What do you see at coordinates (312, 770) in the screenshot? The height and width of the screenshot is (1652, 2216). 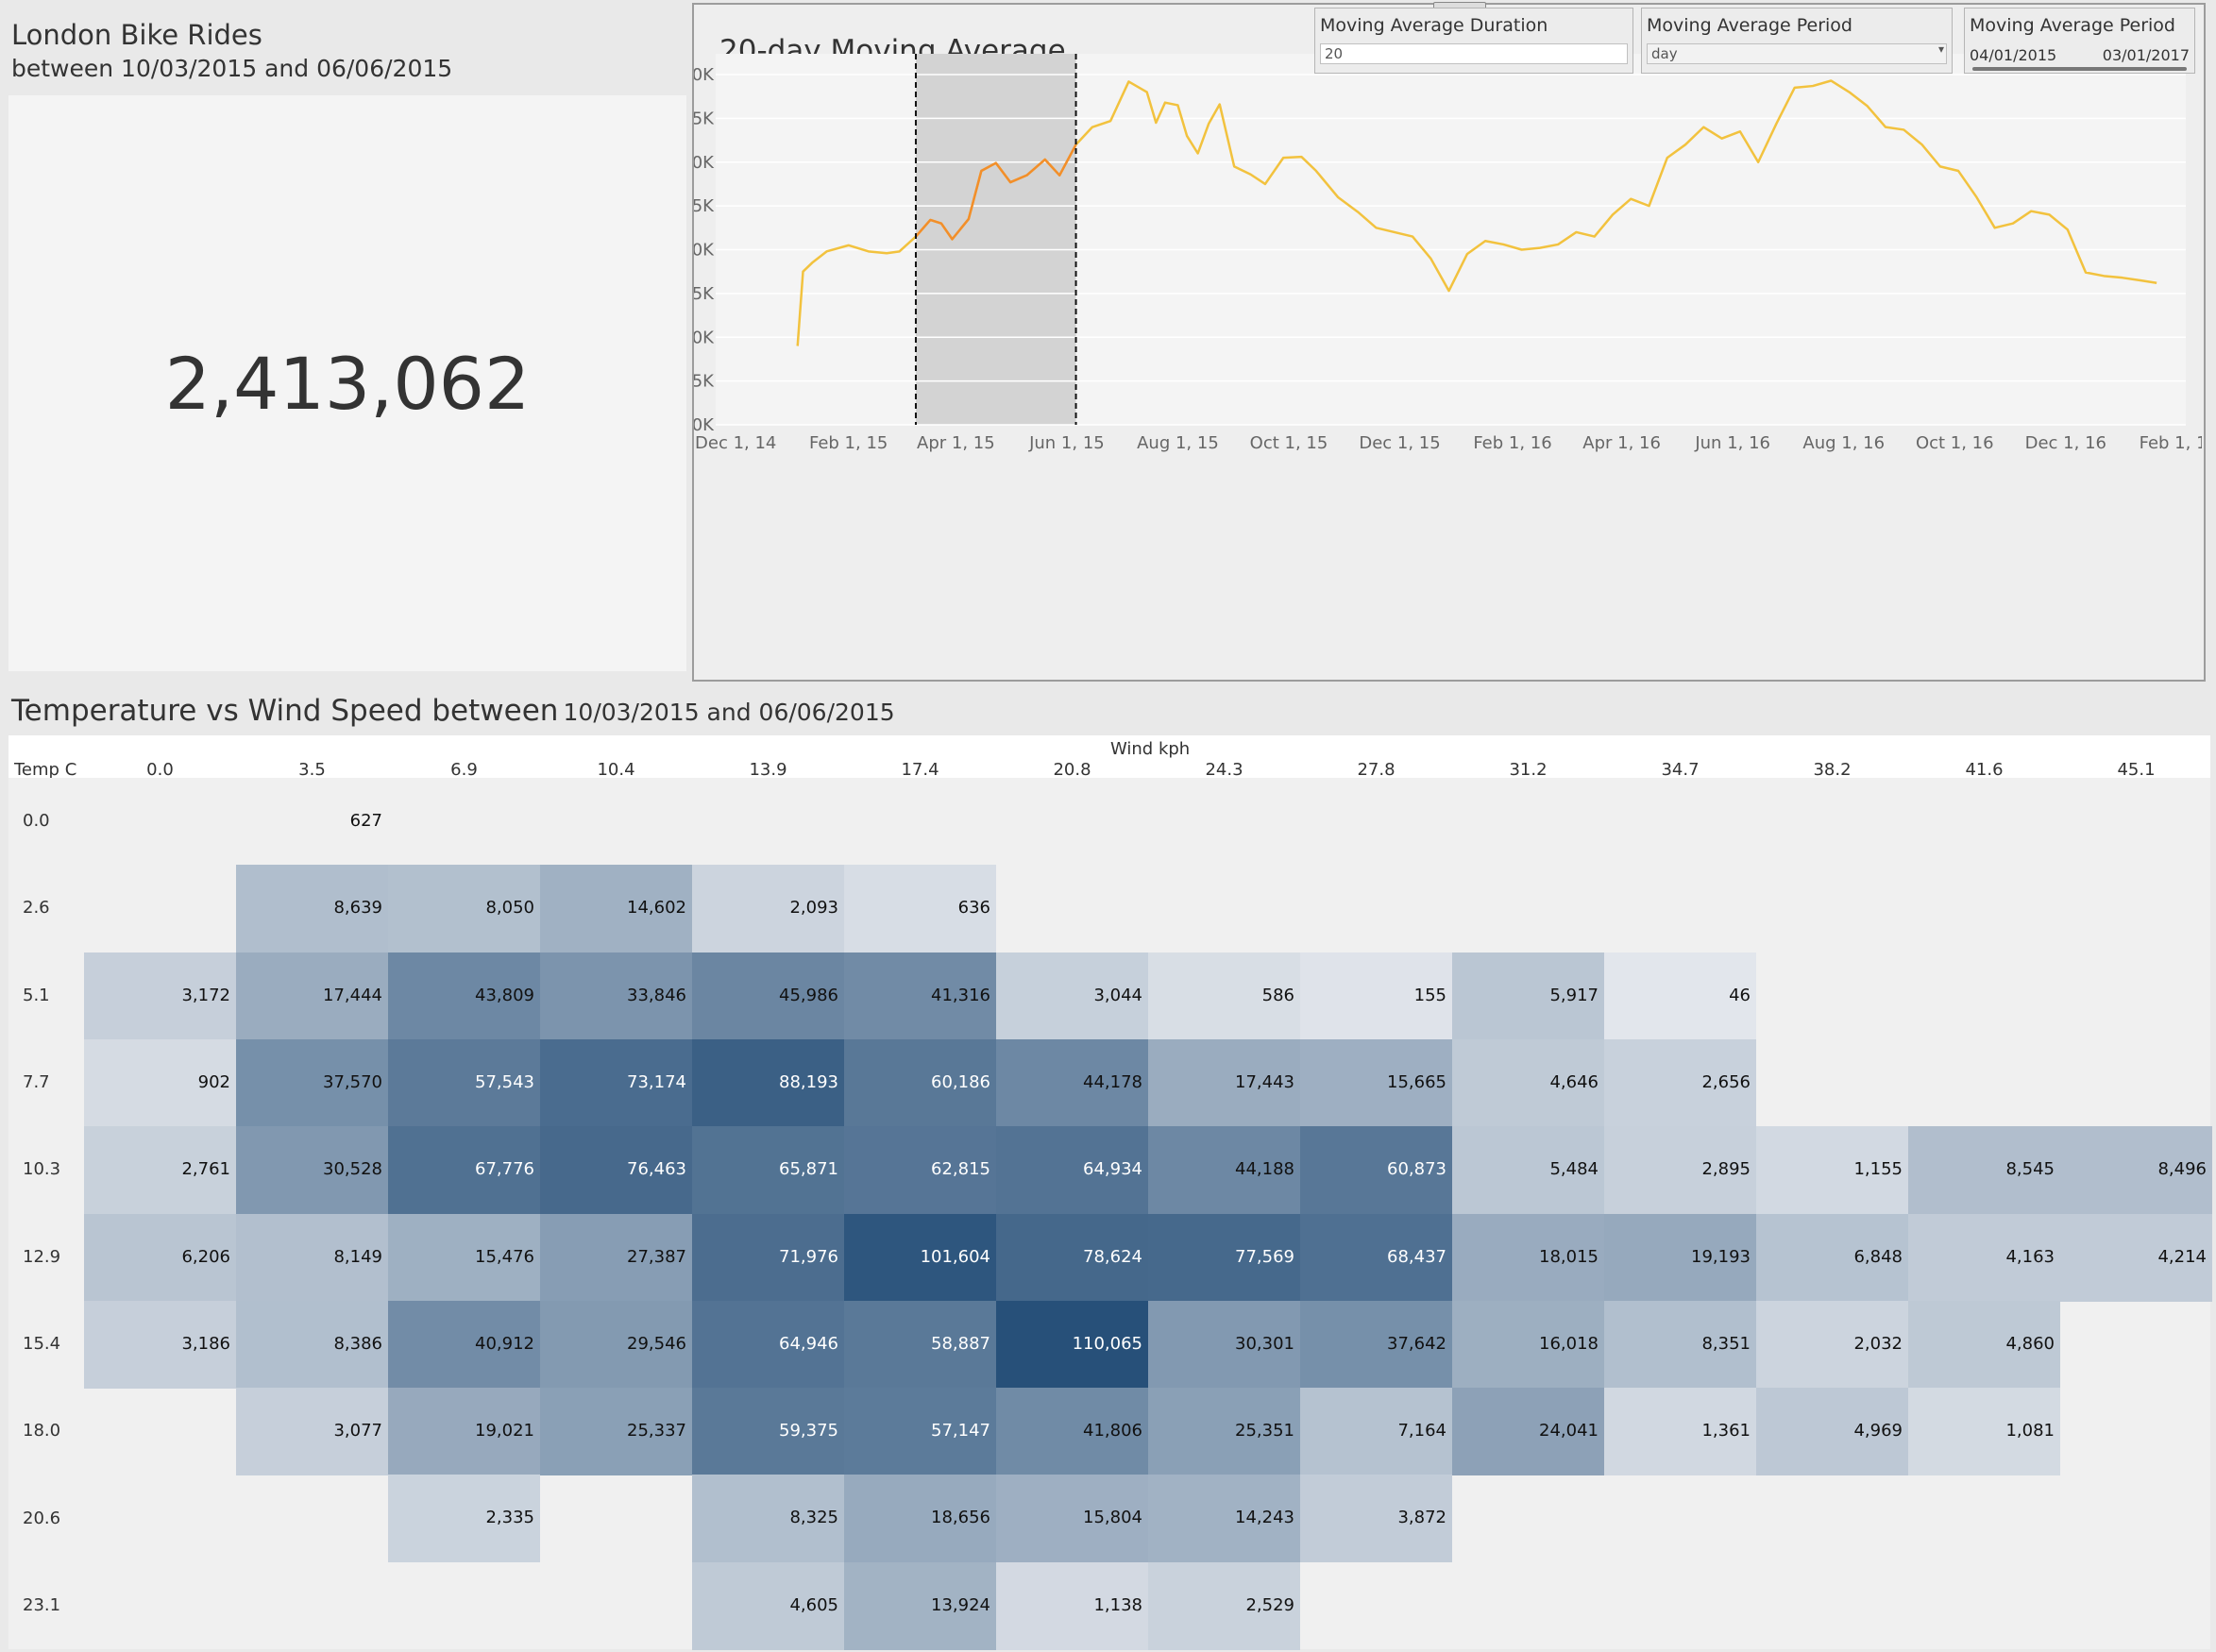 I see `wind-column-header: 3.5` at bounding box center [312, 770].